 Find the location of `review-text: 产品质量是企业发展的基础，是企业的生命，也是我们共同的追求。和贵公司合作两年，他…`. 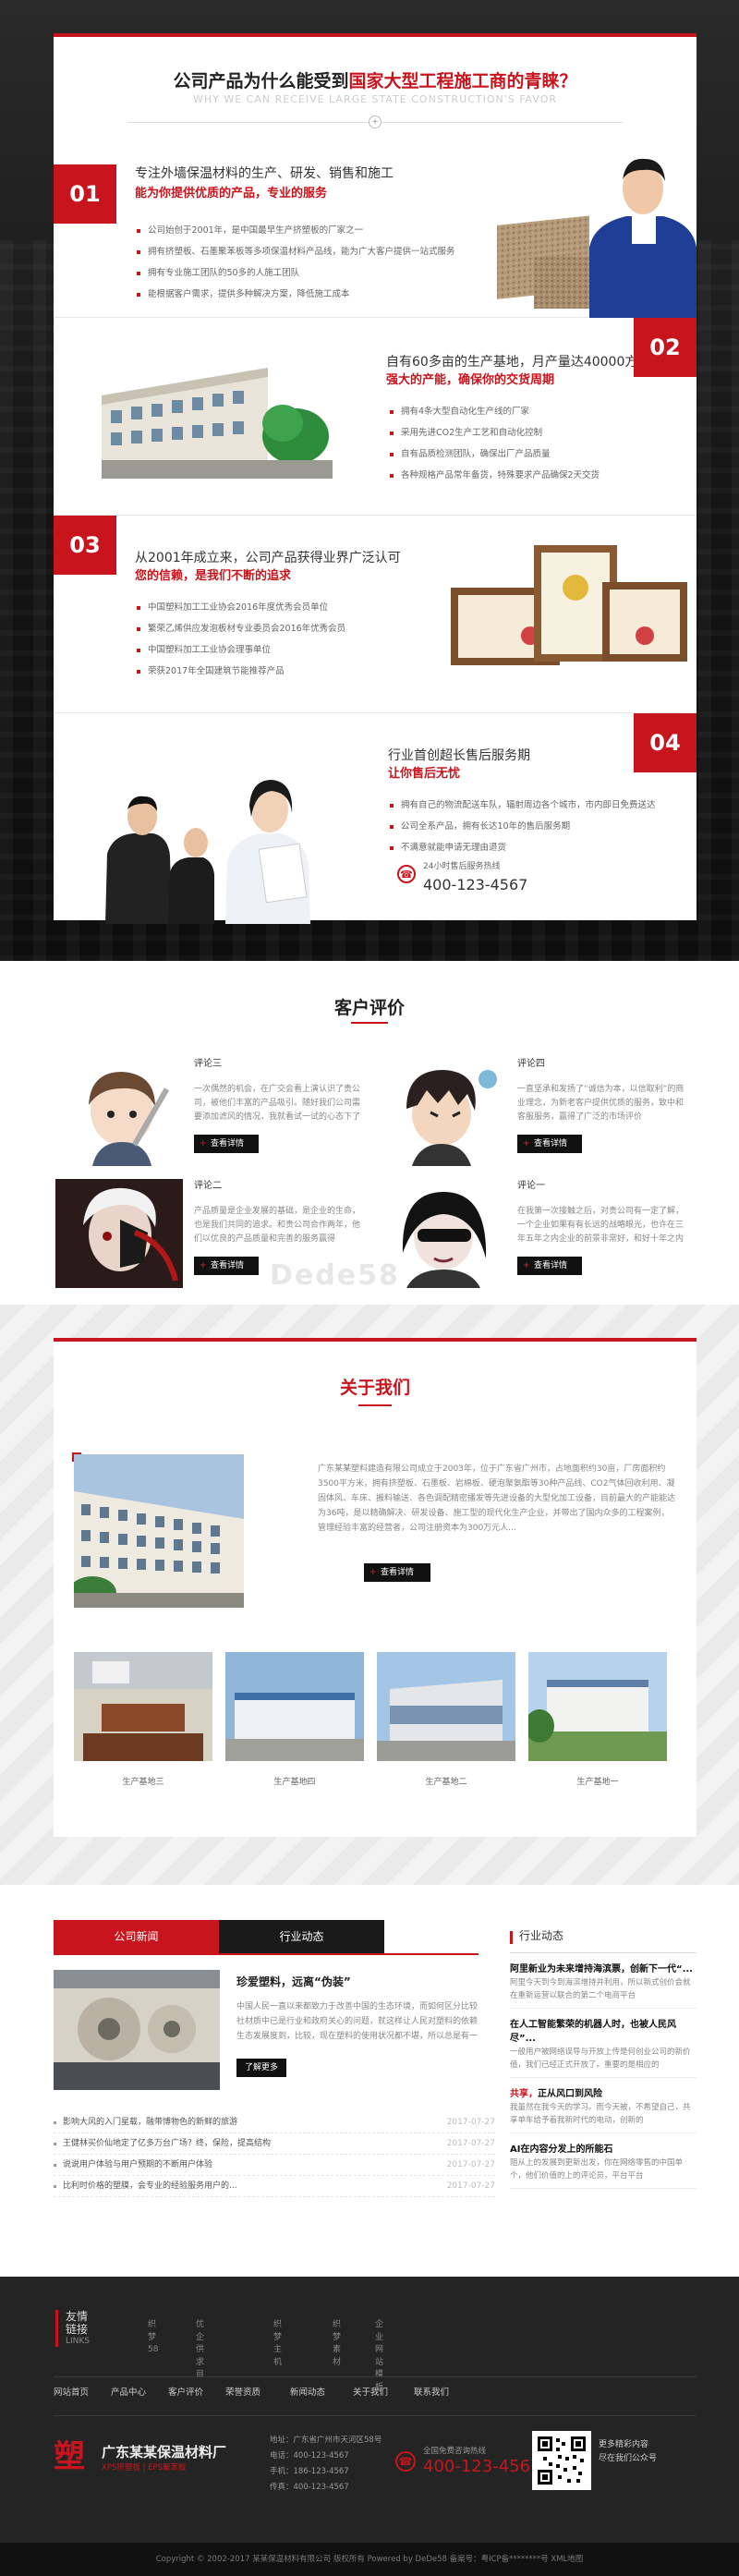

review-text: 产品质量是企业发展的基础，是企业的生命，也是我们共同的追求。和贵公司合作两年，他… is located at coordinates (277, 1225).